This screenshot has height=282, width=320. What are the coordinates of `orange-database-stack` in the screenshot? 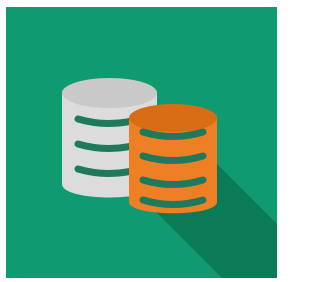 It's located at (173, 159).